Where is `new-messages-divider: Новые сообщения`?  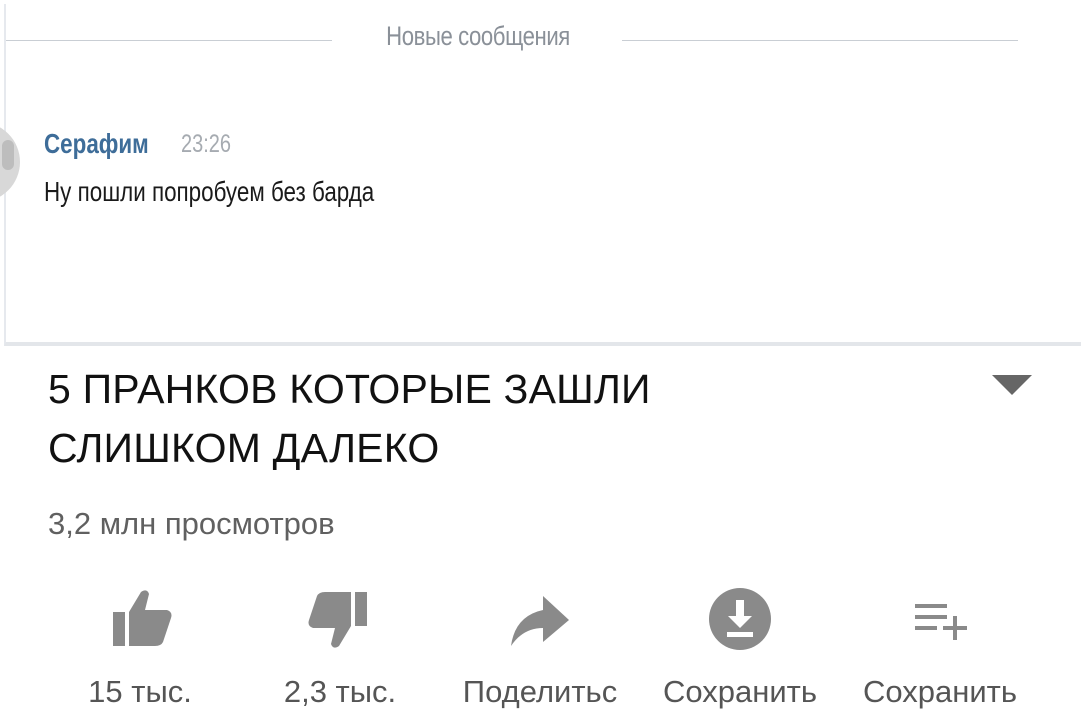
new-messages-divider: Новые сообщения is located at coordinates (478, 36).